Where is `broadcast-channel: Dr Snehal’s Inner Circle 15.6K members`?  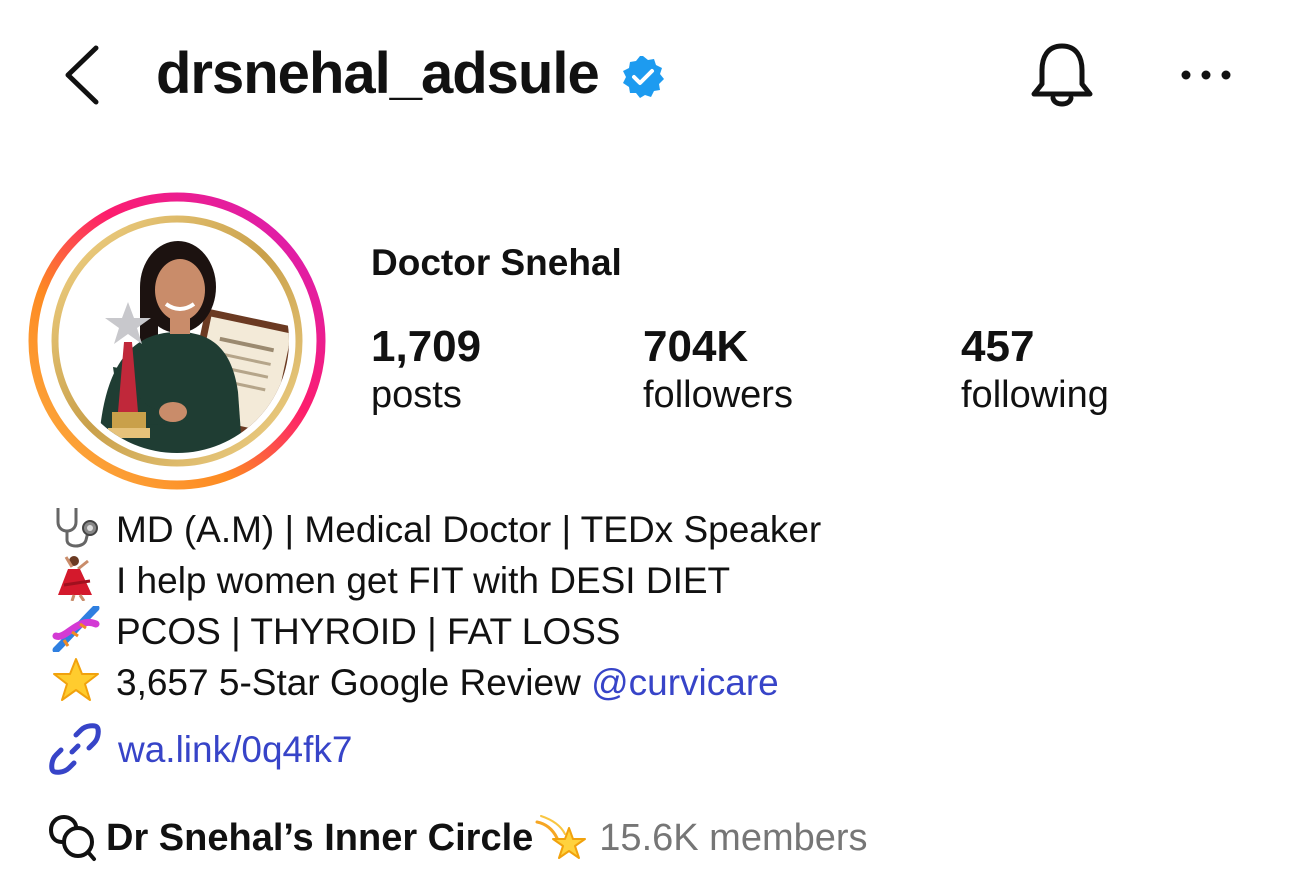
broadcast-channel: Dr Snehal’s Inner Circle 15.6K members is located at coordinates (458, 838).